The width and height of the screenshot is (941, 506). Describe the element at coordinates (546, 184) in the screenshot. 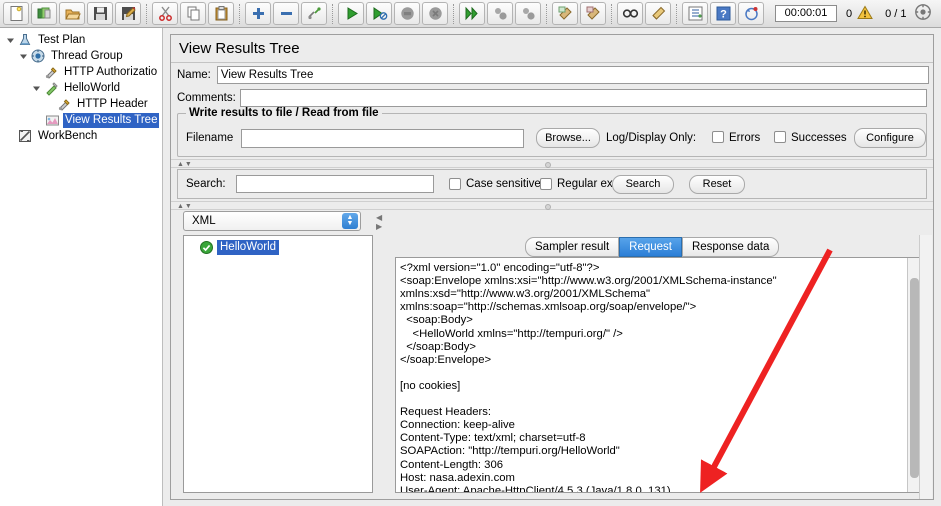

I see `regular-exp-checkbox` at that location.